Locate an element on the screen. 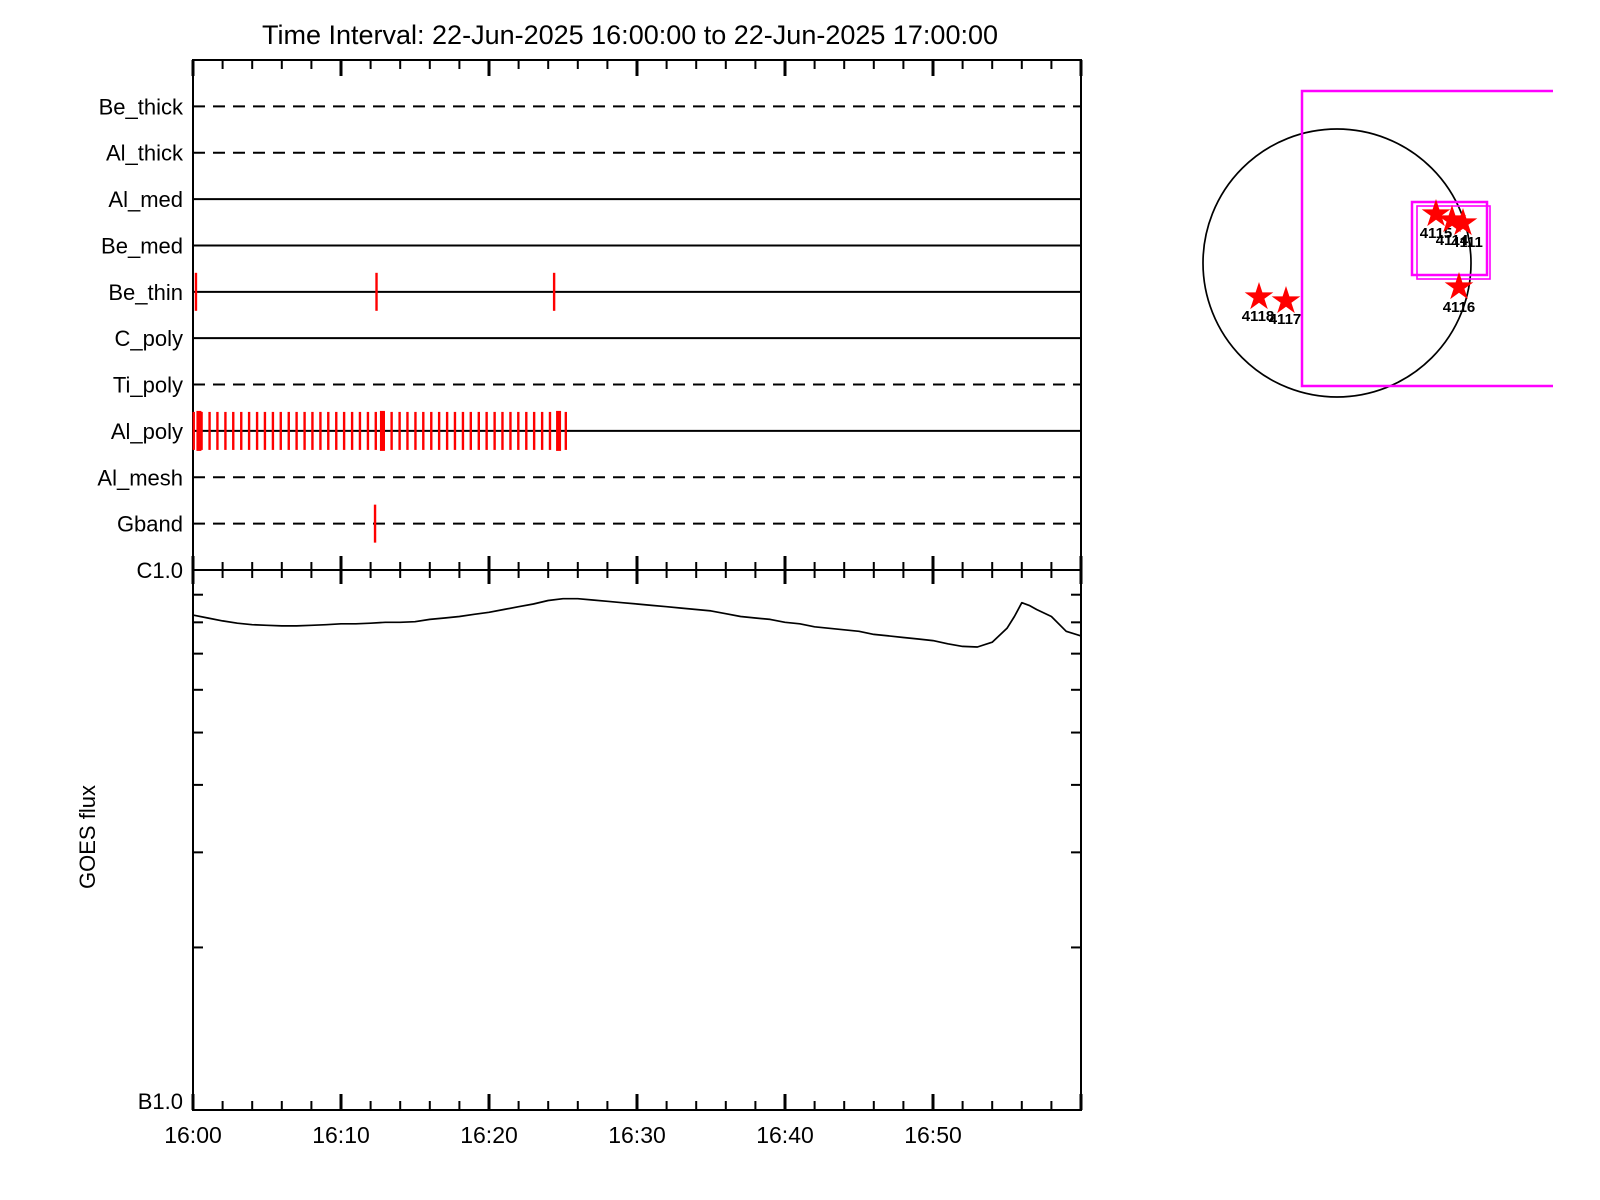 Image resolution: width=1600 pixels, height=1200 pixels. active-region-label-4111: 4111 is located at coordinates (1467, 242).